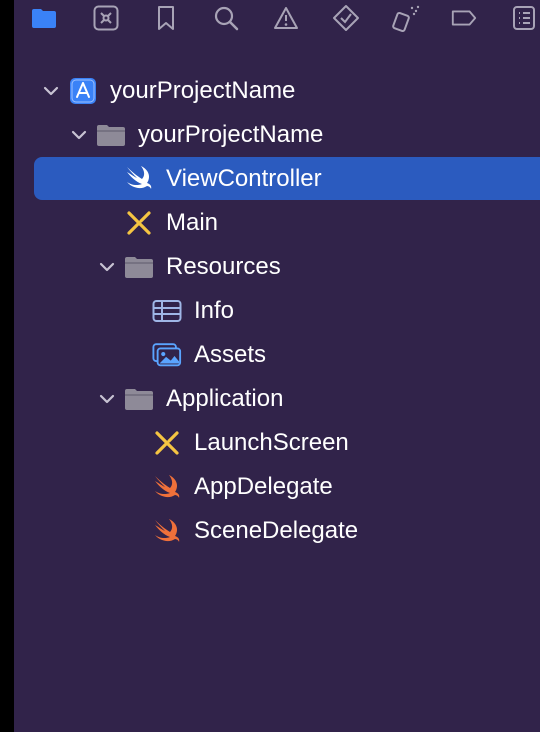 The width and height of the screenshot is (540, 732). I want to click on tree-row-application: Application, so click(287, 399).